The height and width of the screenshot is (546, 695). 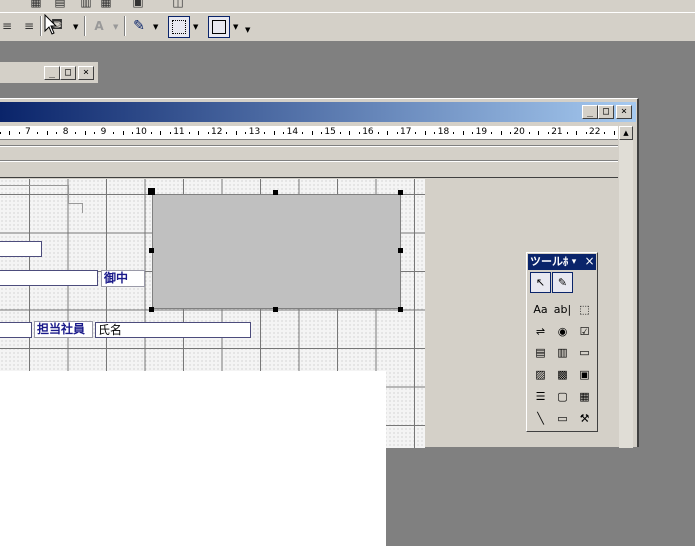 I want to click on line-tool: ╲, so click(x=540, y=418).